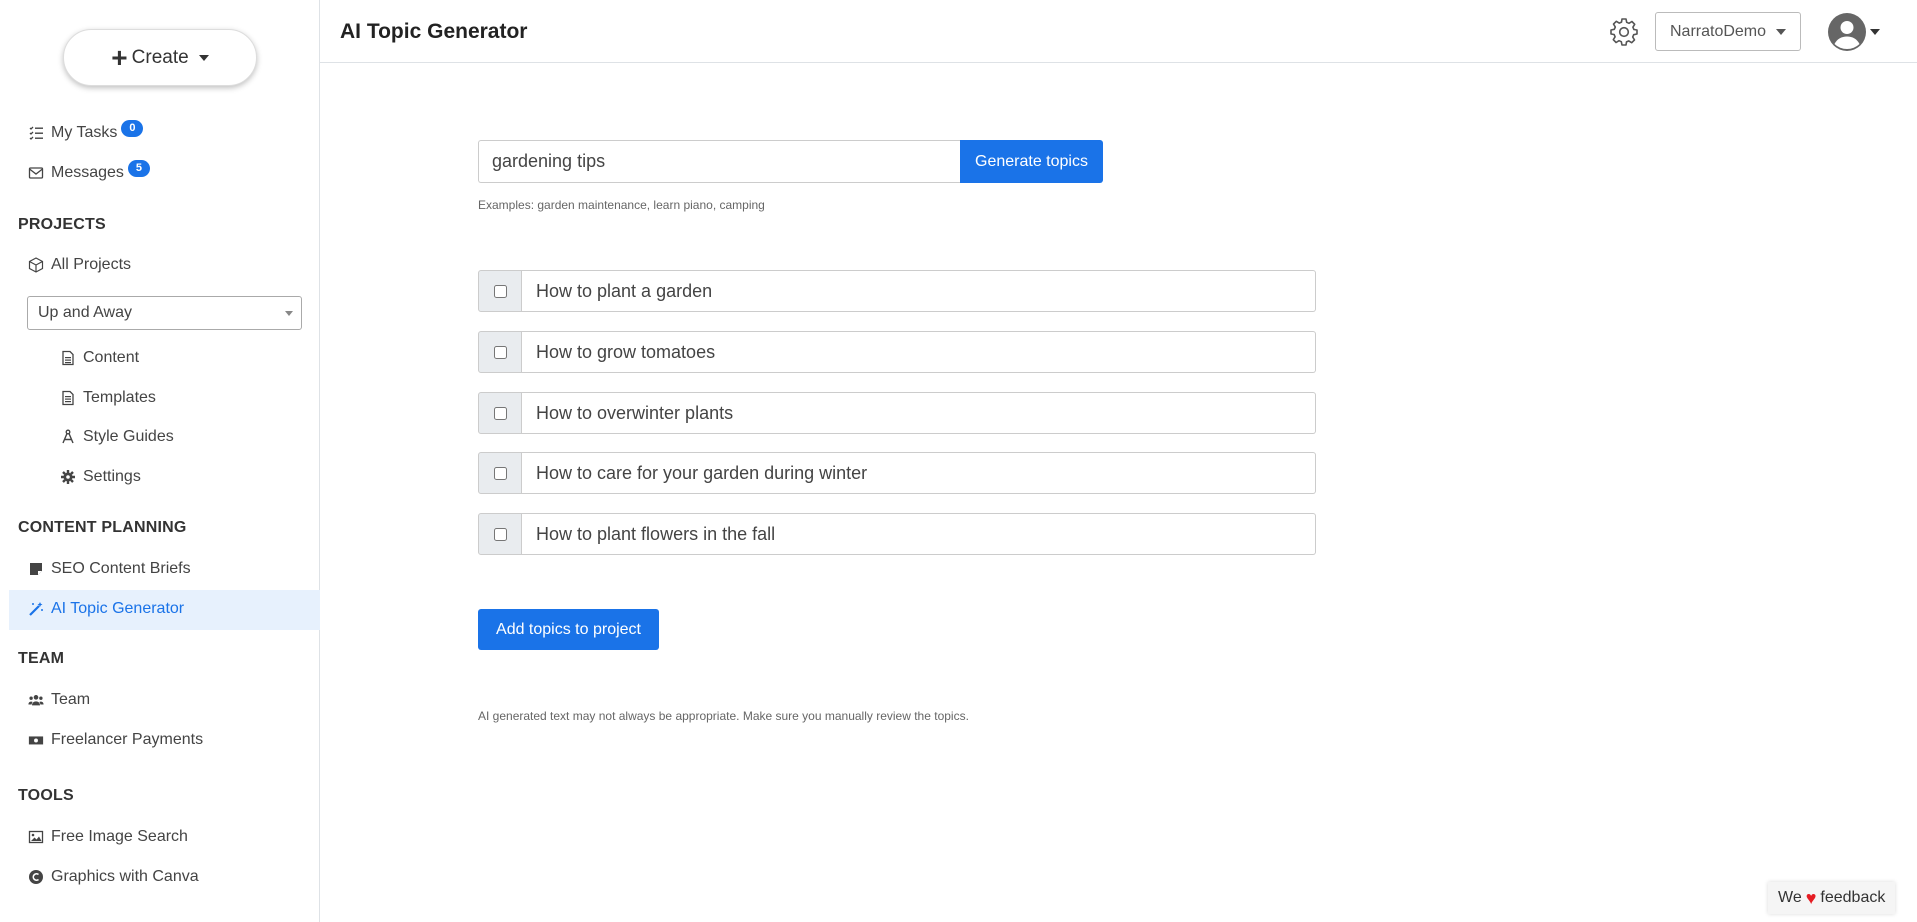  What do you see at coordinates (68, 358) in the screenshot?
I see `file-text-icon` at bounding box center [68, 358].